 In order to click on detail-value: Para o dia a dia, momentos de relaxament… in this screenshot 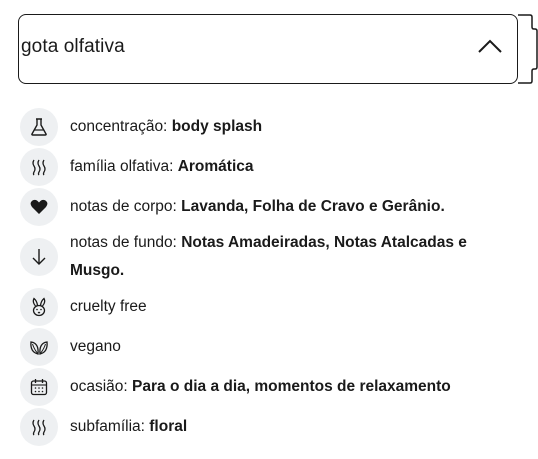, I will do `click(291, 386)`.